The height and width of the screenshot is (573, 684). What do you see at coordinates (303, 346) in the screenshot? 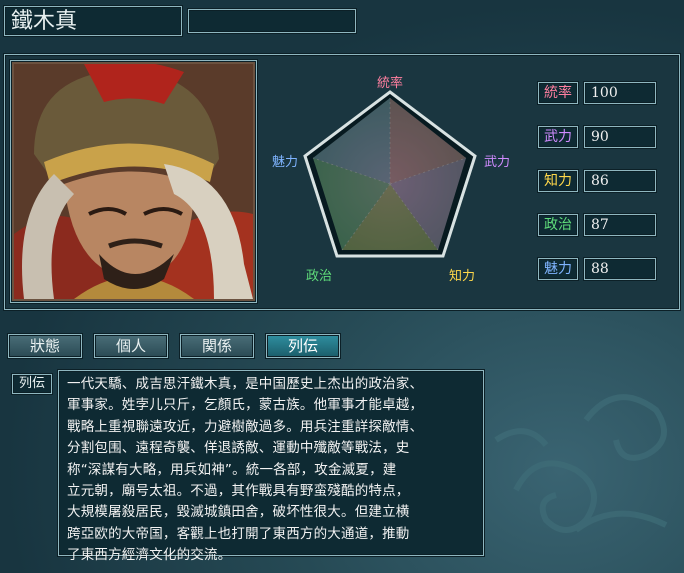
I see `tab-biography: 列伝` at bounding box center [303, 346].